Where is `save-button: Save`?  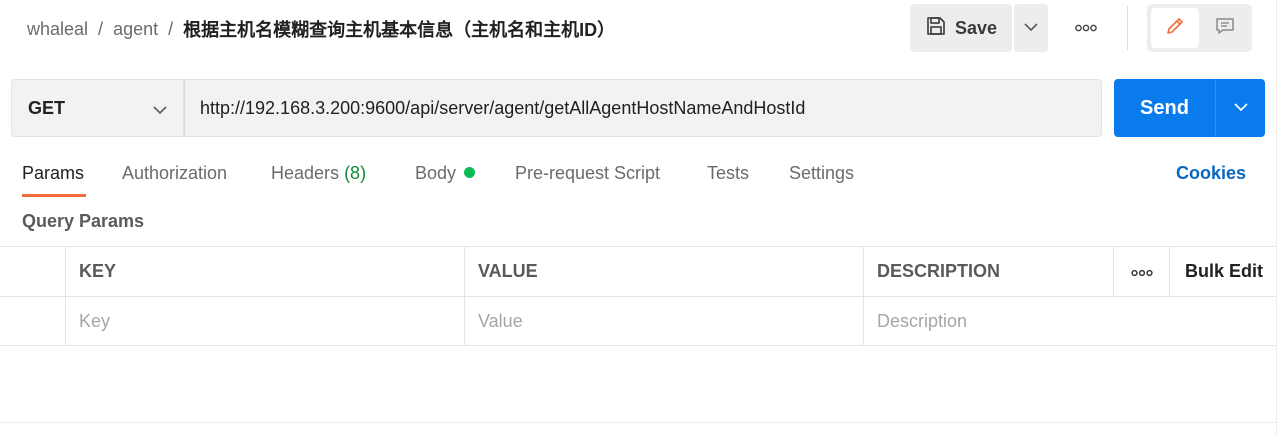
save-button: Save is located at coordinates (961, 28).